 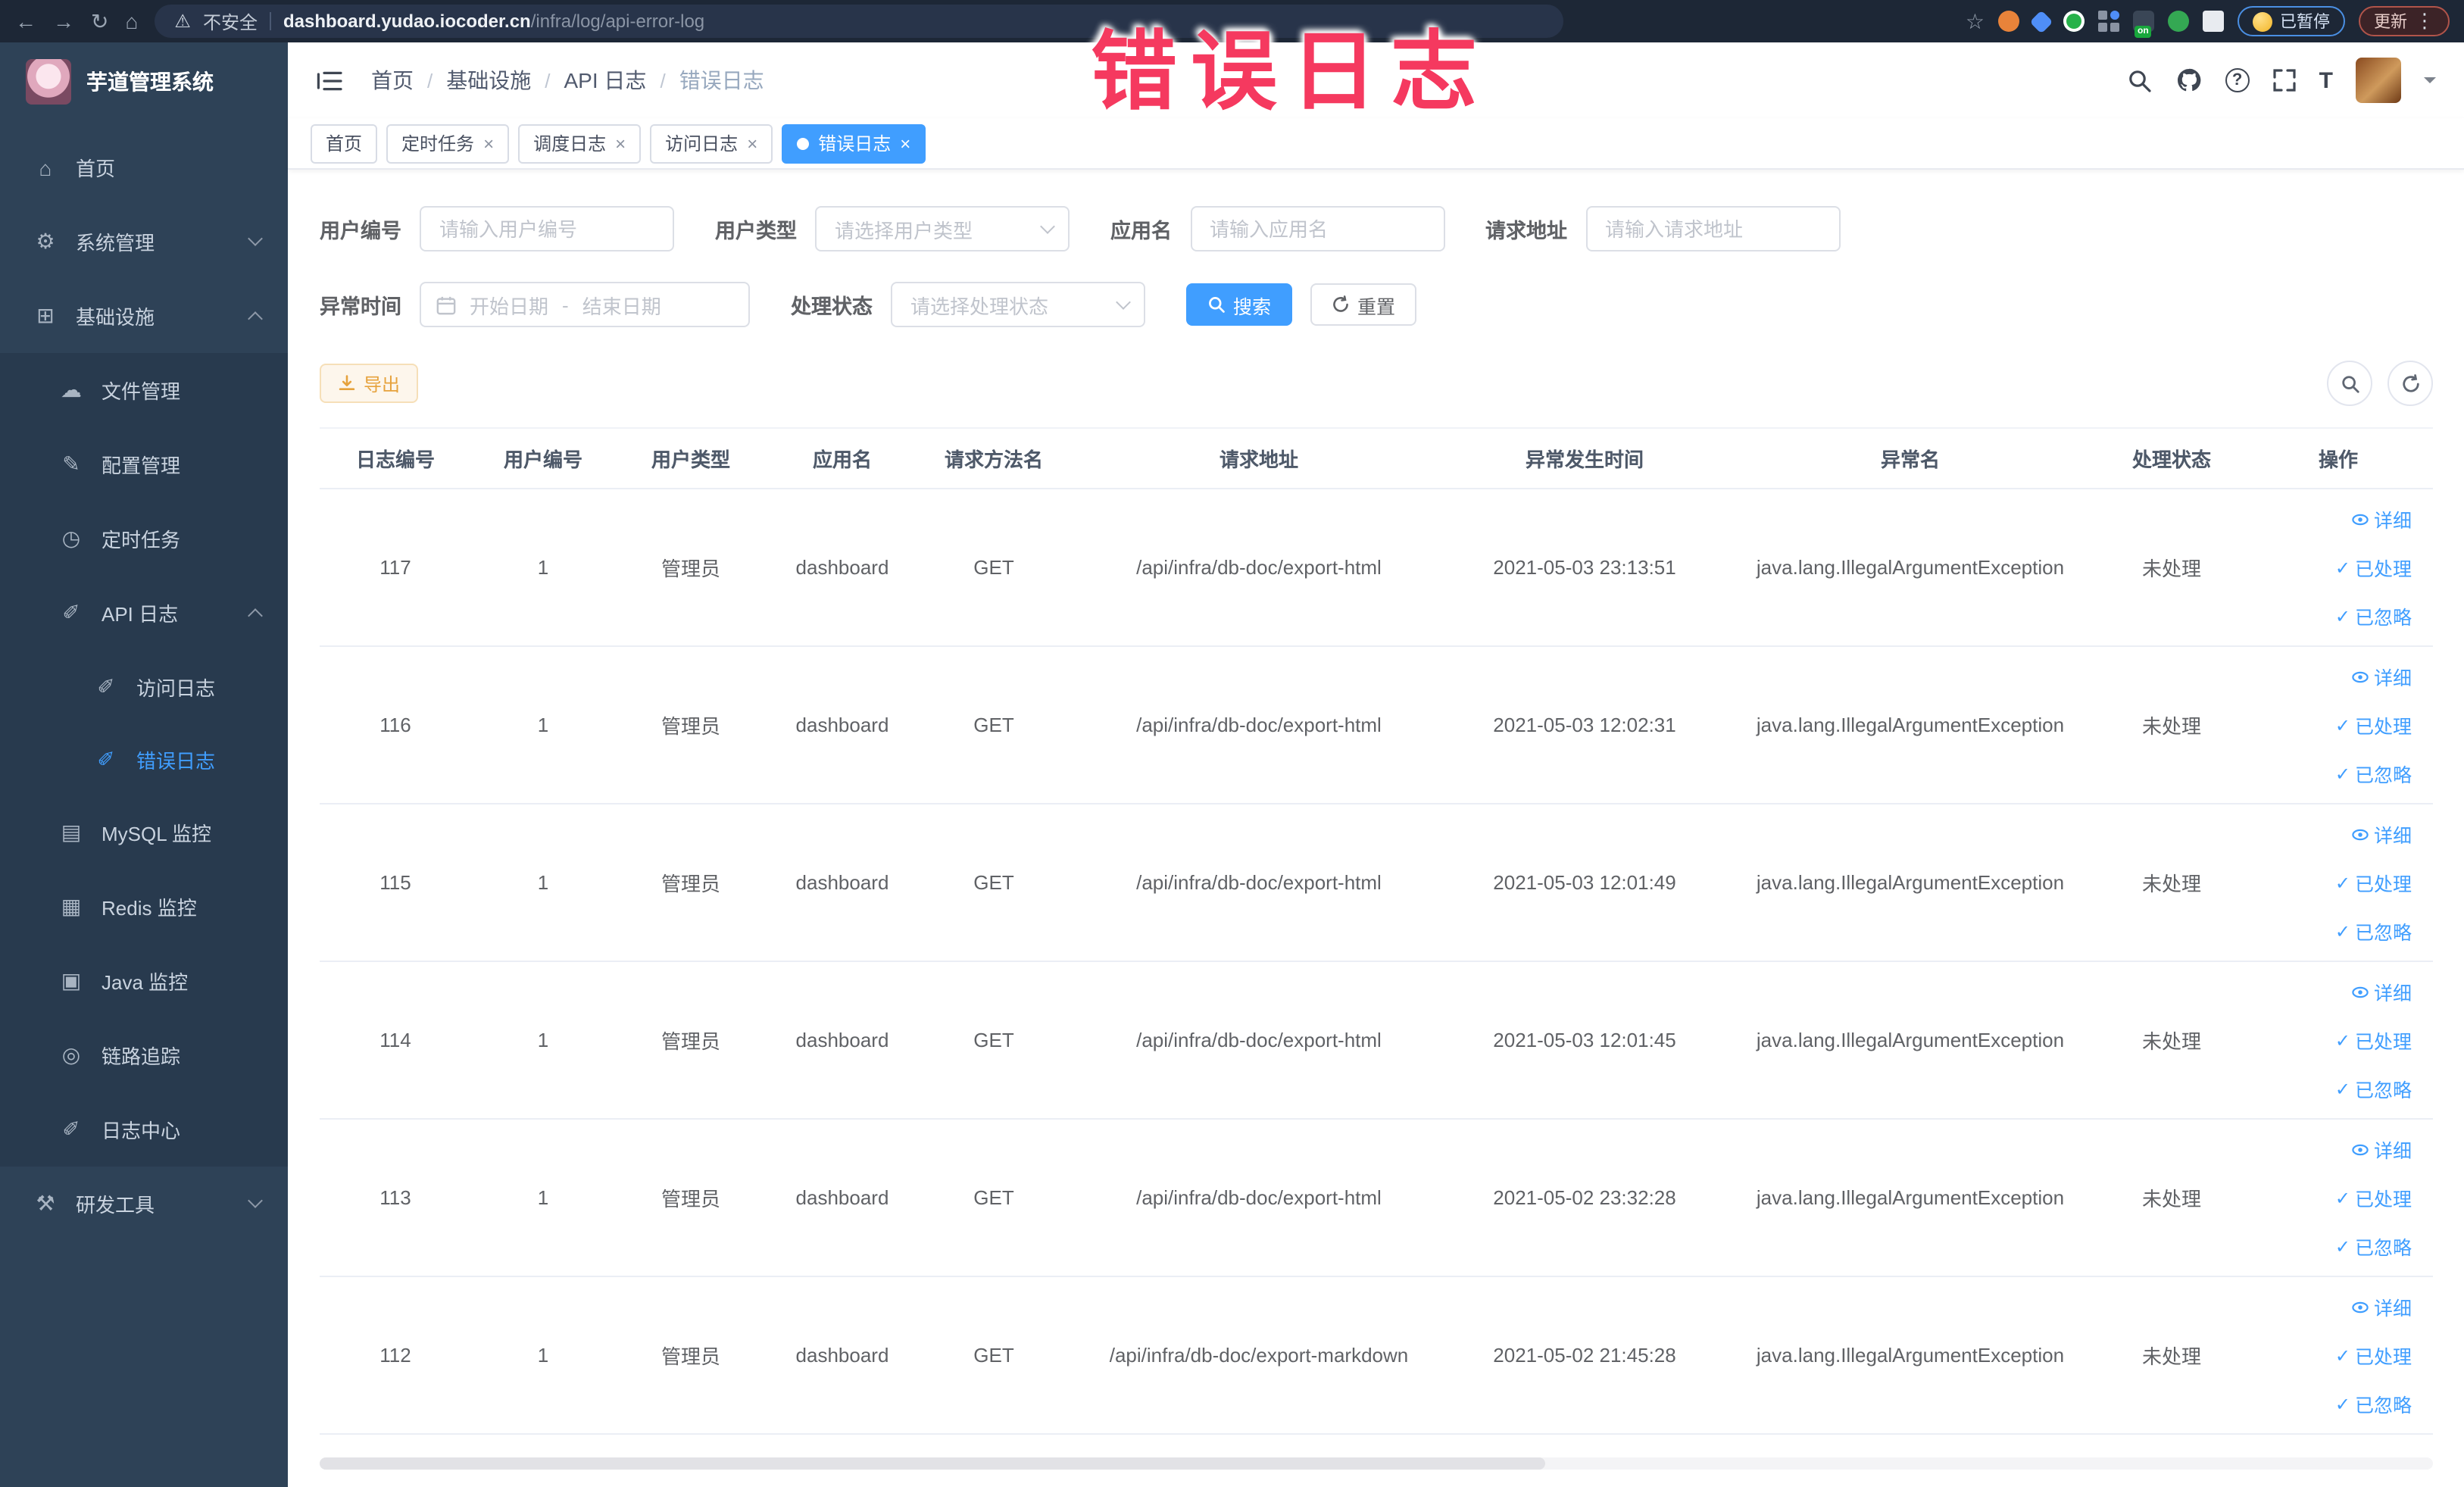 I want to click on sidebar-item-infra: ⊞ 基础设施, so click(x=144, y=316).